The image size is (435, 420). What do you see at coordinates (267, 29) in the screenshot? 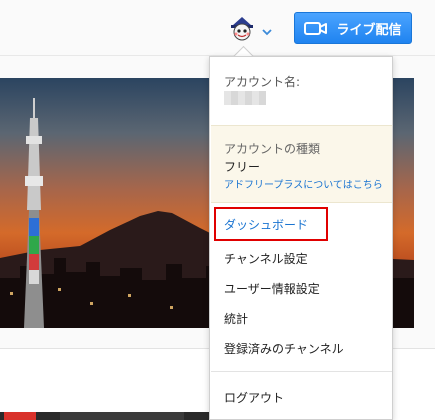
I see `chevron-down-icon` at bounding box center [267, 29].